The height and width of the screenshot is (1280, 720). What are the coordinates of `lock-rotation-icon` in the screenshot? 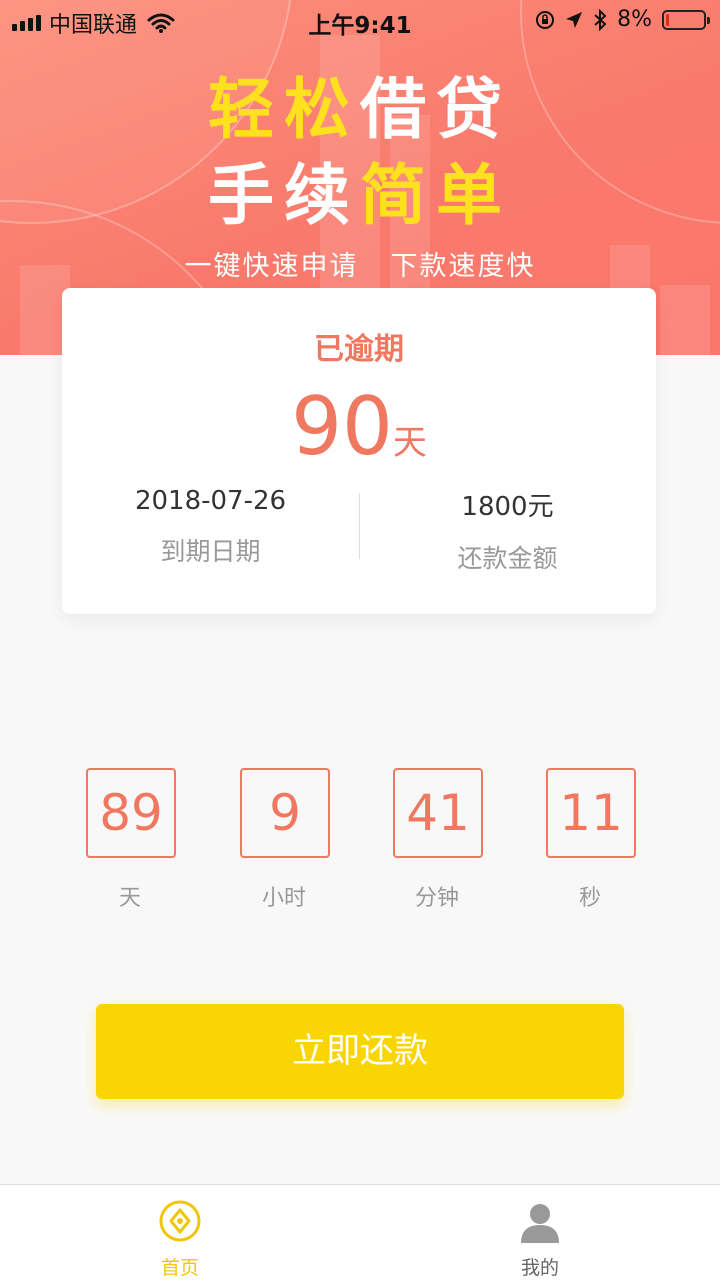 It's located at (545, 19).